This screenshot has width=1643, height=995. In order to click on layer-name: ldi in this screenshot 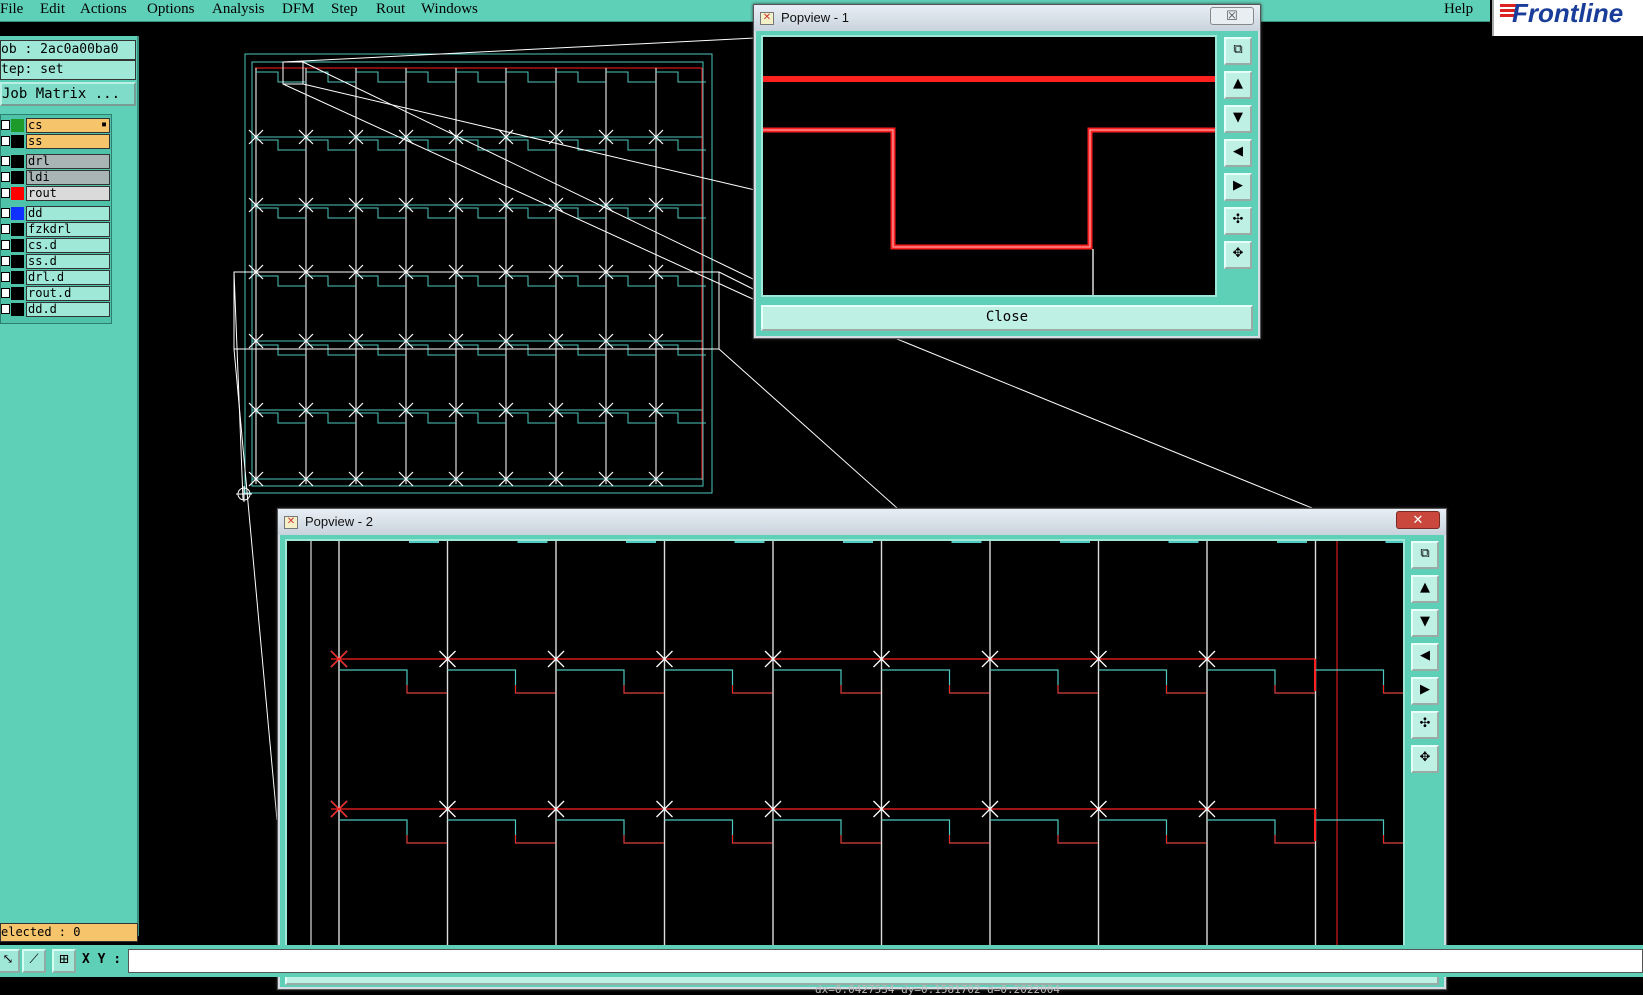, I will do `click(68, 177)`.